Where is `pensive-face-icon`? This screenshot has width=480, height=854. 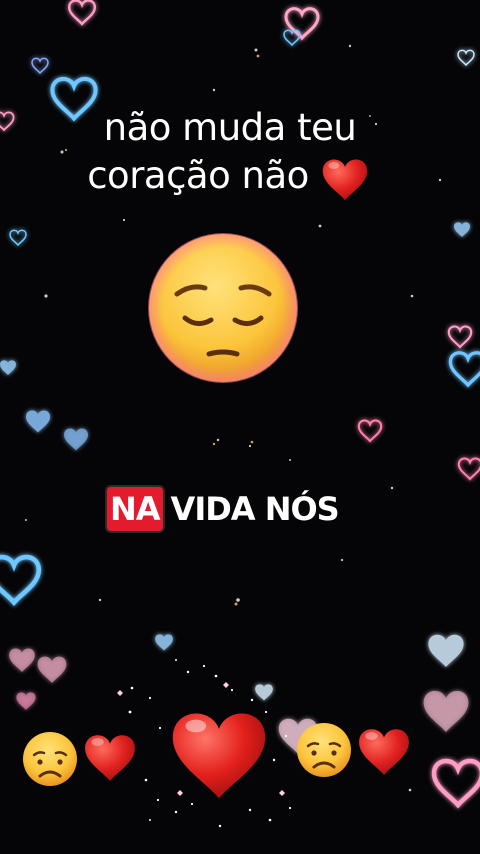 pensive-face-icon is located at coordinates (223, 308).